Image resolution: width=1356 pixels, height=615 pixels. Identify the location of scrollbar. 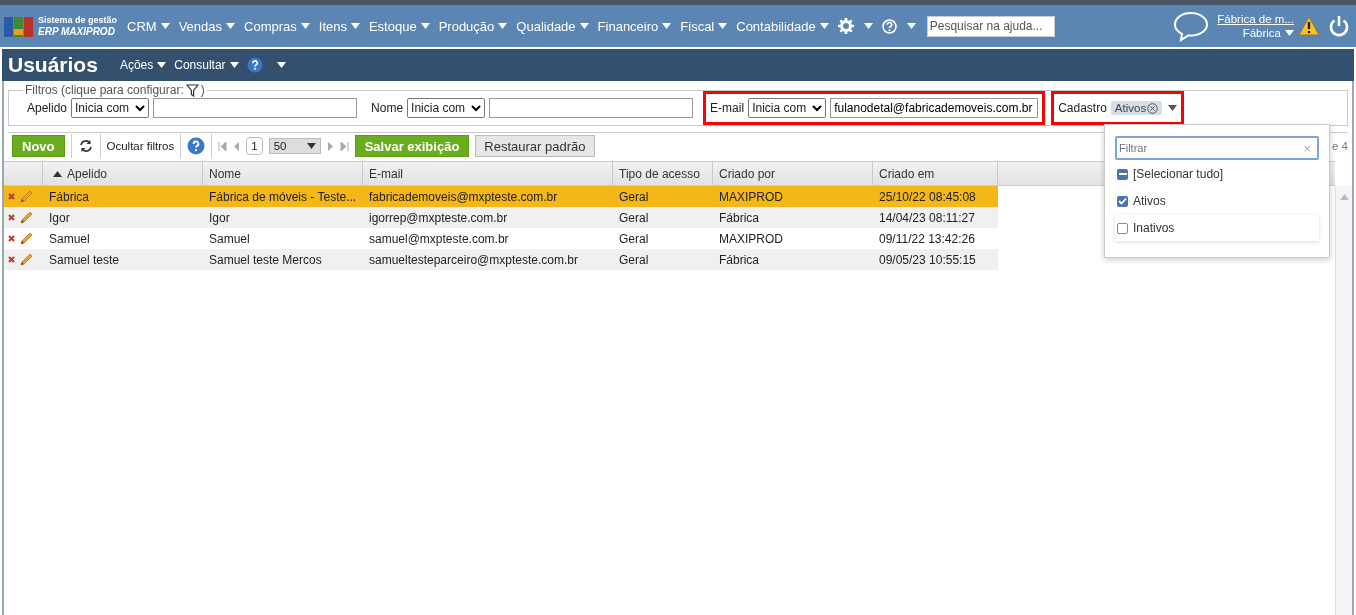
(1343, 400).